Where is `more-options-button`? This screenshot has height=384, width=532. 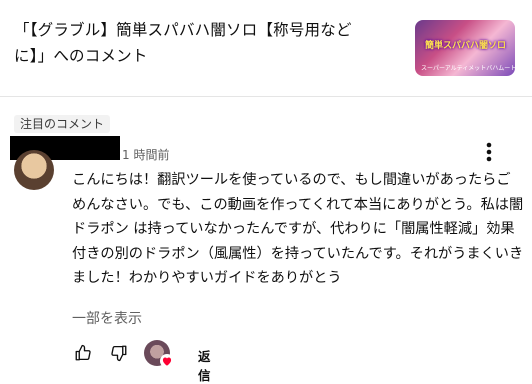 more-options-button is located at coordinates (489, 152).